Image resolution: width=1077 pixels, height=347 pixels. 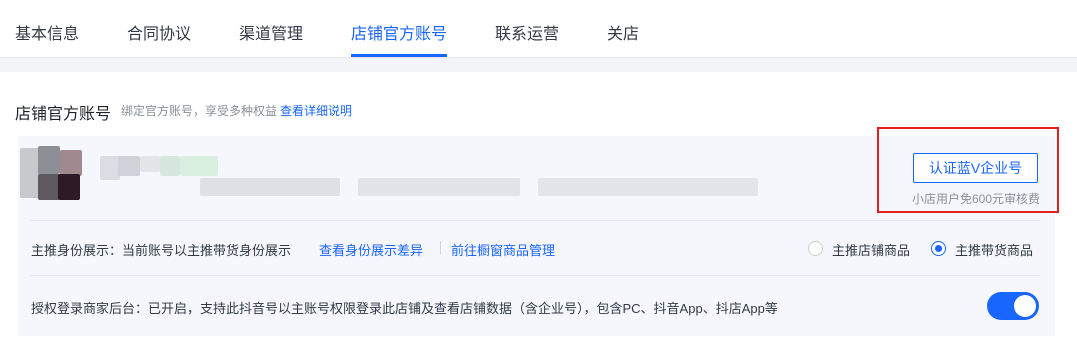 What do you see at coordinates (968, 170) in the screenshot?
I see `highlight-annotation-box` at bounding box center [968, 170].